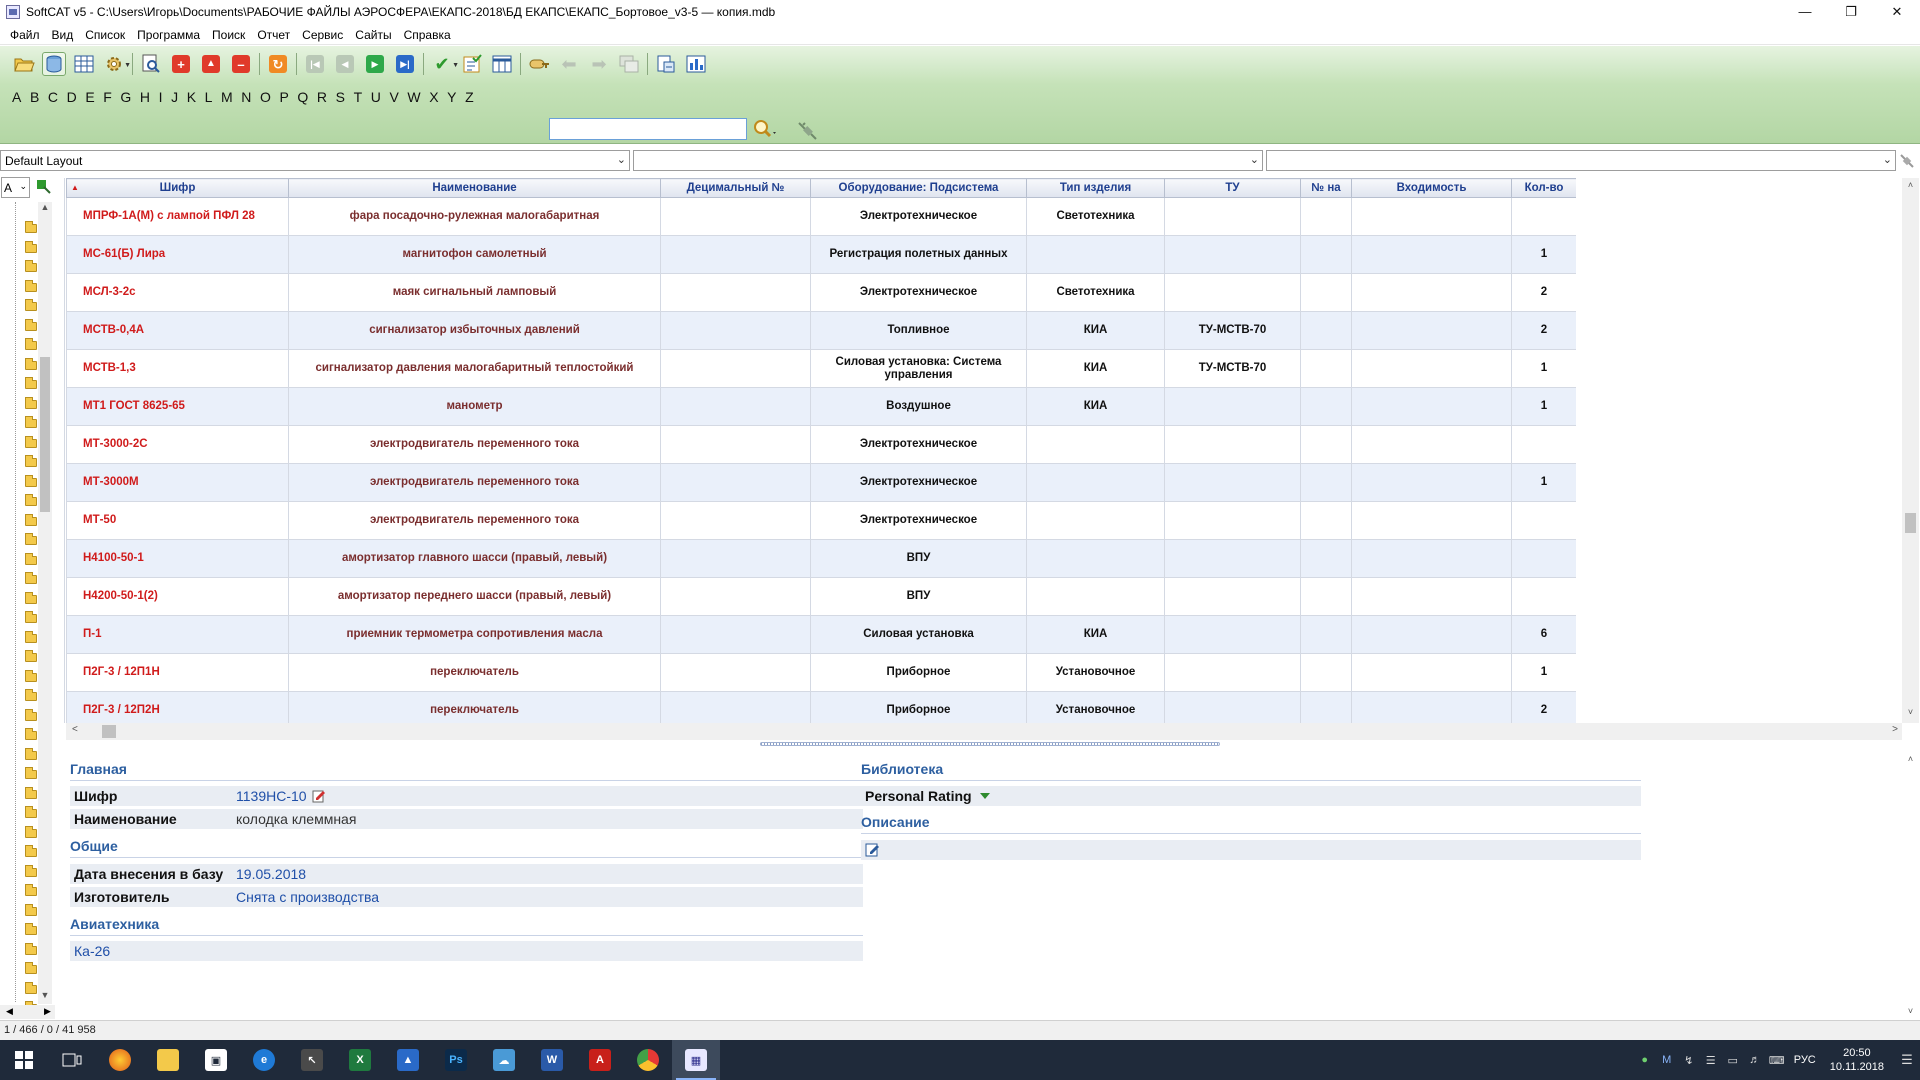 Image resolution: width=1920 pixels, height=1080 pixels. What do you see at coordinates (278, 64) in the screenshot?
I see `refresh-button: ↻` at bounding box center [278, 64].